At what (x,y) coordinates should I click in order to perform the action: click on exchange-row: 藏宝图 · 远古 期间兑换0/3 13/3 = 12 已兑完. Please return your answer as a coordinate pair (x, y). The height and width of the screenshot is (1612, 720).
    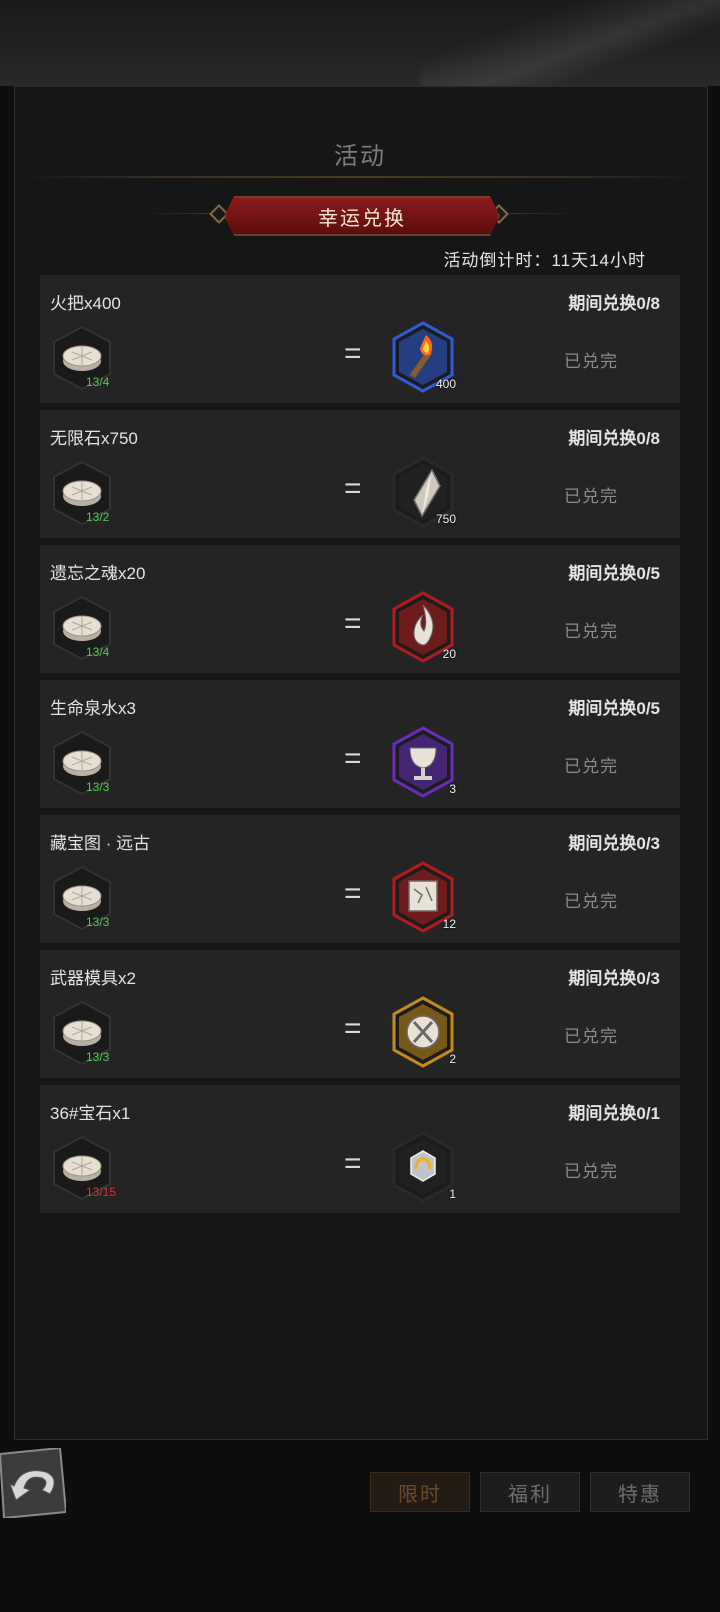
    Looking at the image, I should click on (360, 879).